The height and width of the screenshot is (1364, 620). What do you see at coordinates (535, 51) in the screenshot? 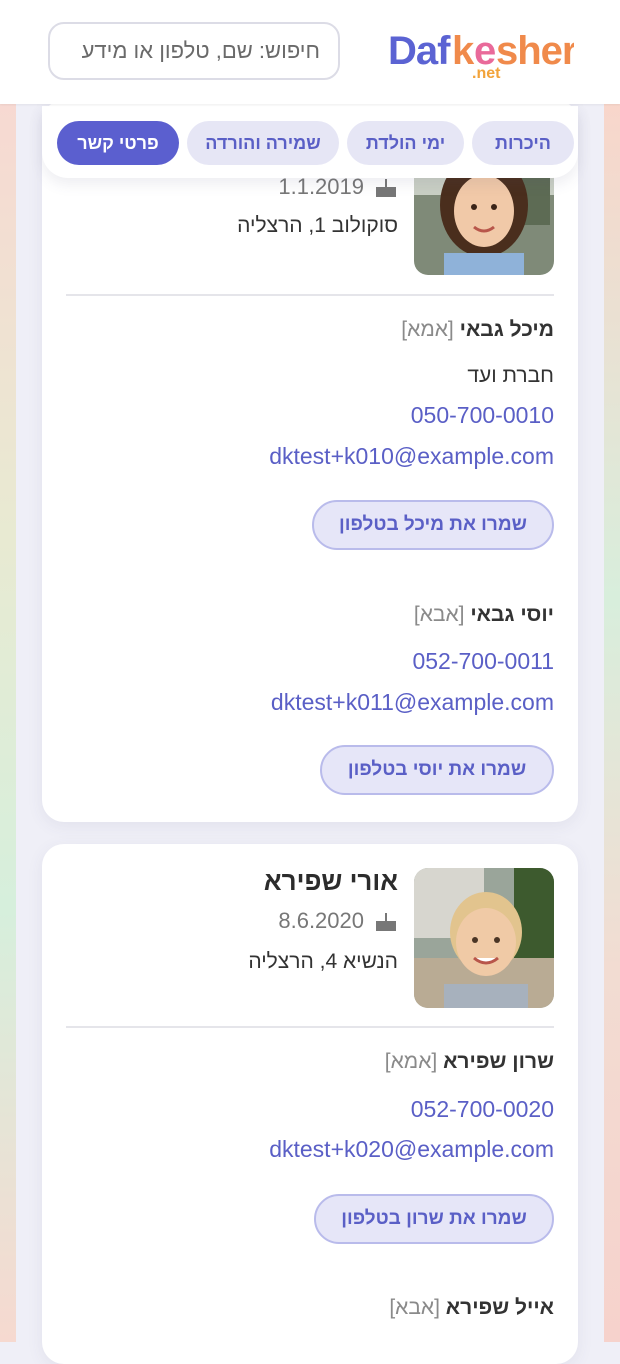
I see `svg-text: sher` at bounding box center [535, 51].